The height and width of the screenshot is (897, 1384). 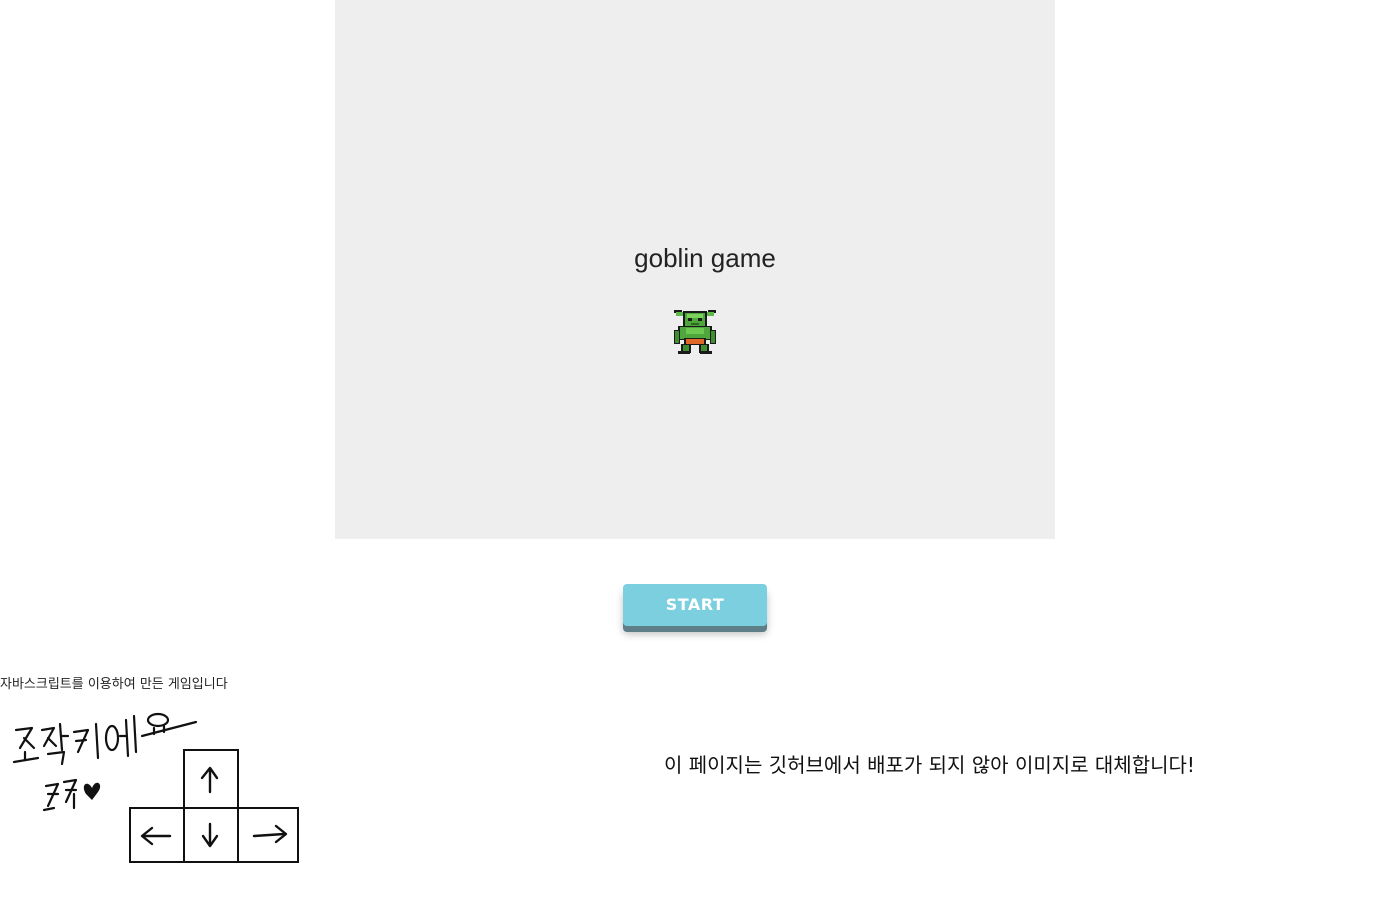 I want to click on game-title: goblin game, so click(x=705, y=258).